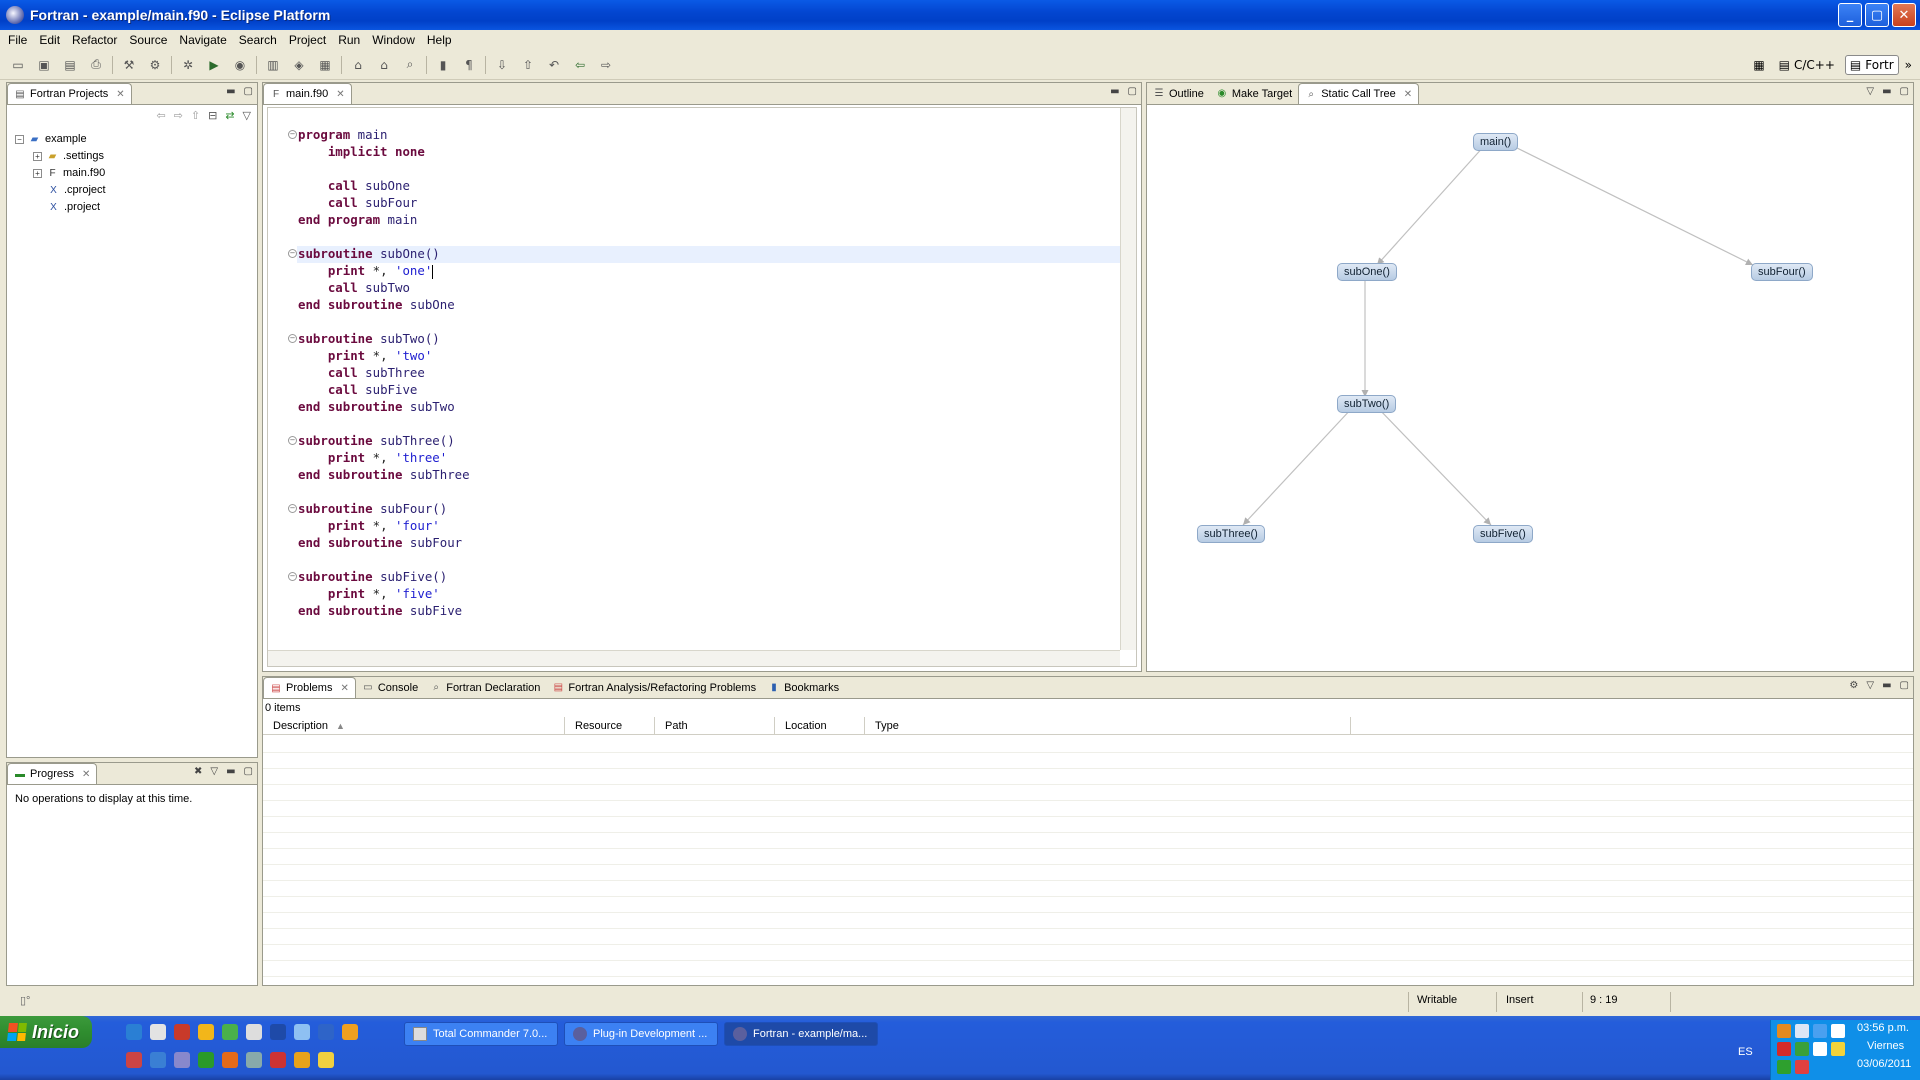 The height and width of the screenshot is (1080, 1920). What do you see at coordinates (19, 139) in the screenshot?
I see `collapse-icon: −` at bounding box center [19, 139].